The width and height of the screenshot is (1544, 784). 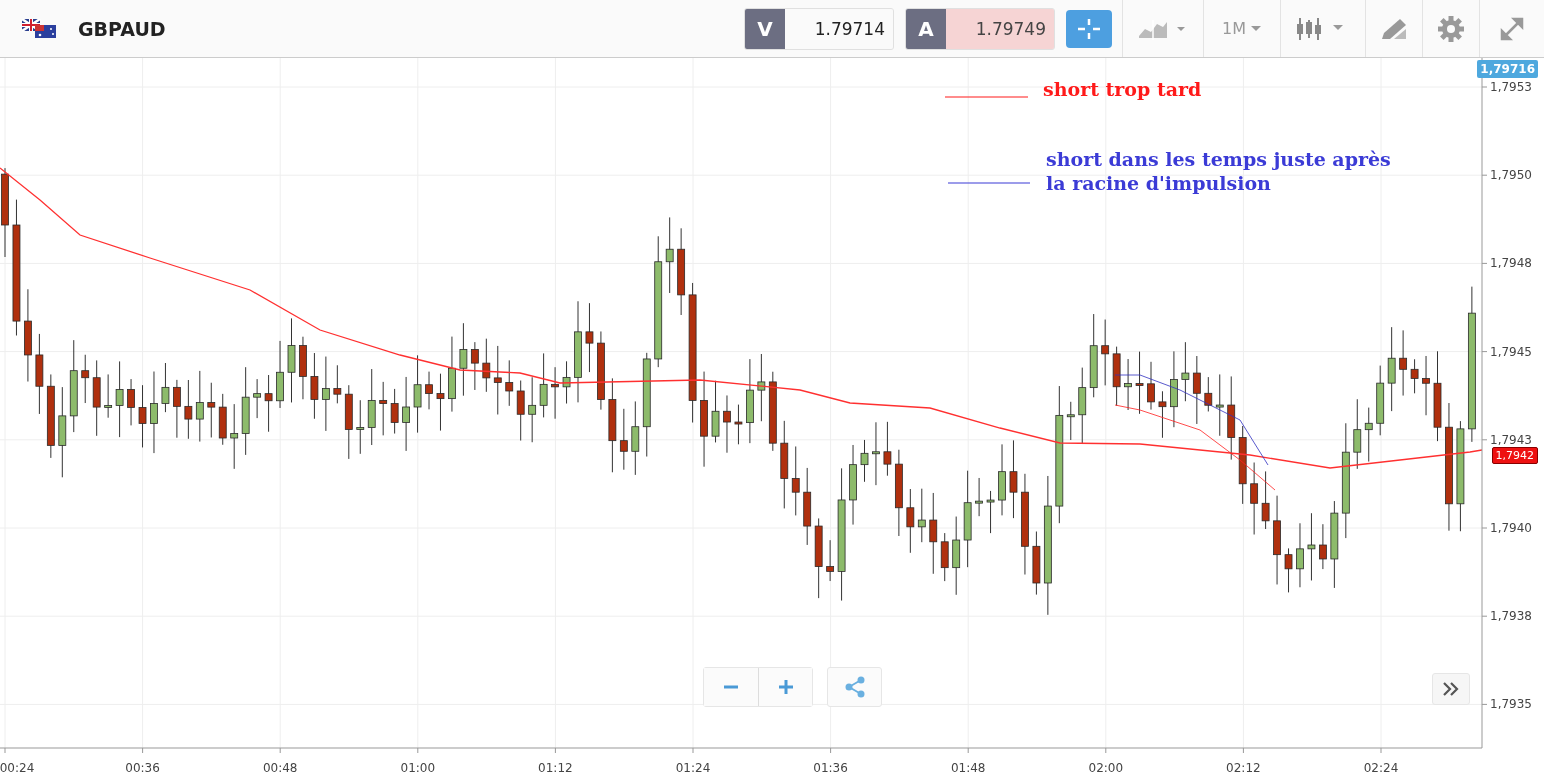 I want to click on price-tick-label: 1,7948, so click(x=1511, y=263).